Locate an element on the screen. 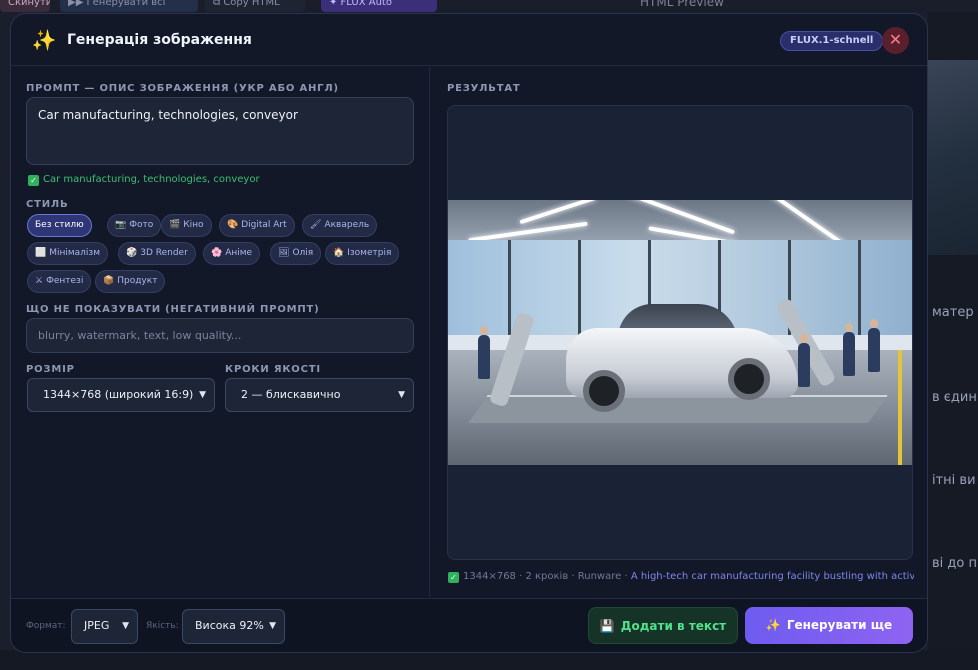 This screenshot has width=978, height=670. result-label: РЕЗУЛЬТАТ is located at coordinates (484, 88).